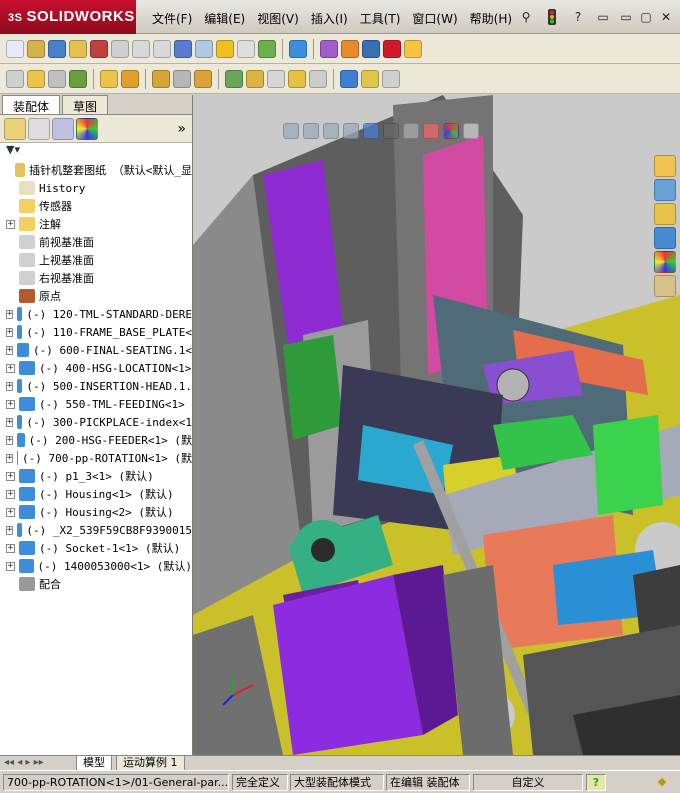 This screenshot has height=793, width=680. What do you see at coordinates (626, 17) in the screenshot?
I see `doc-minimize-button: ▭` at bounding box center [626, 17].